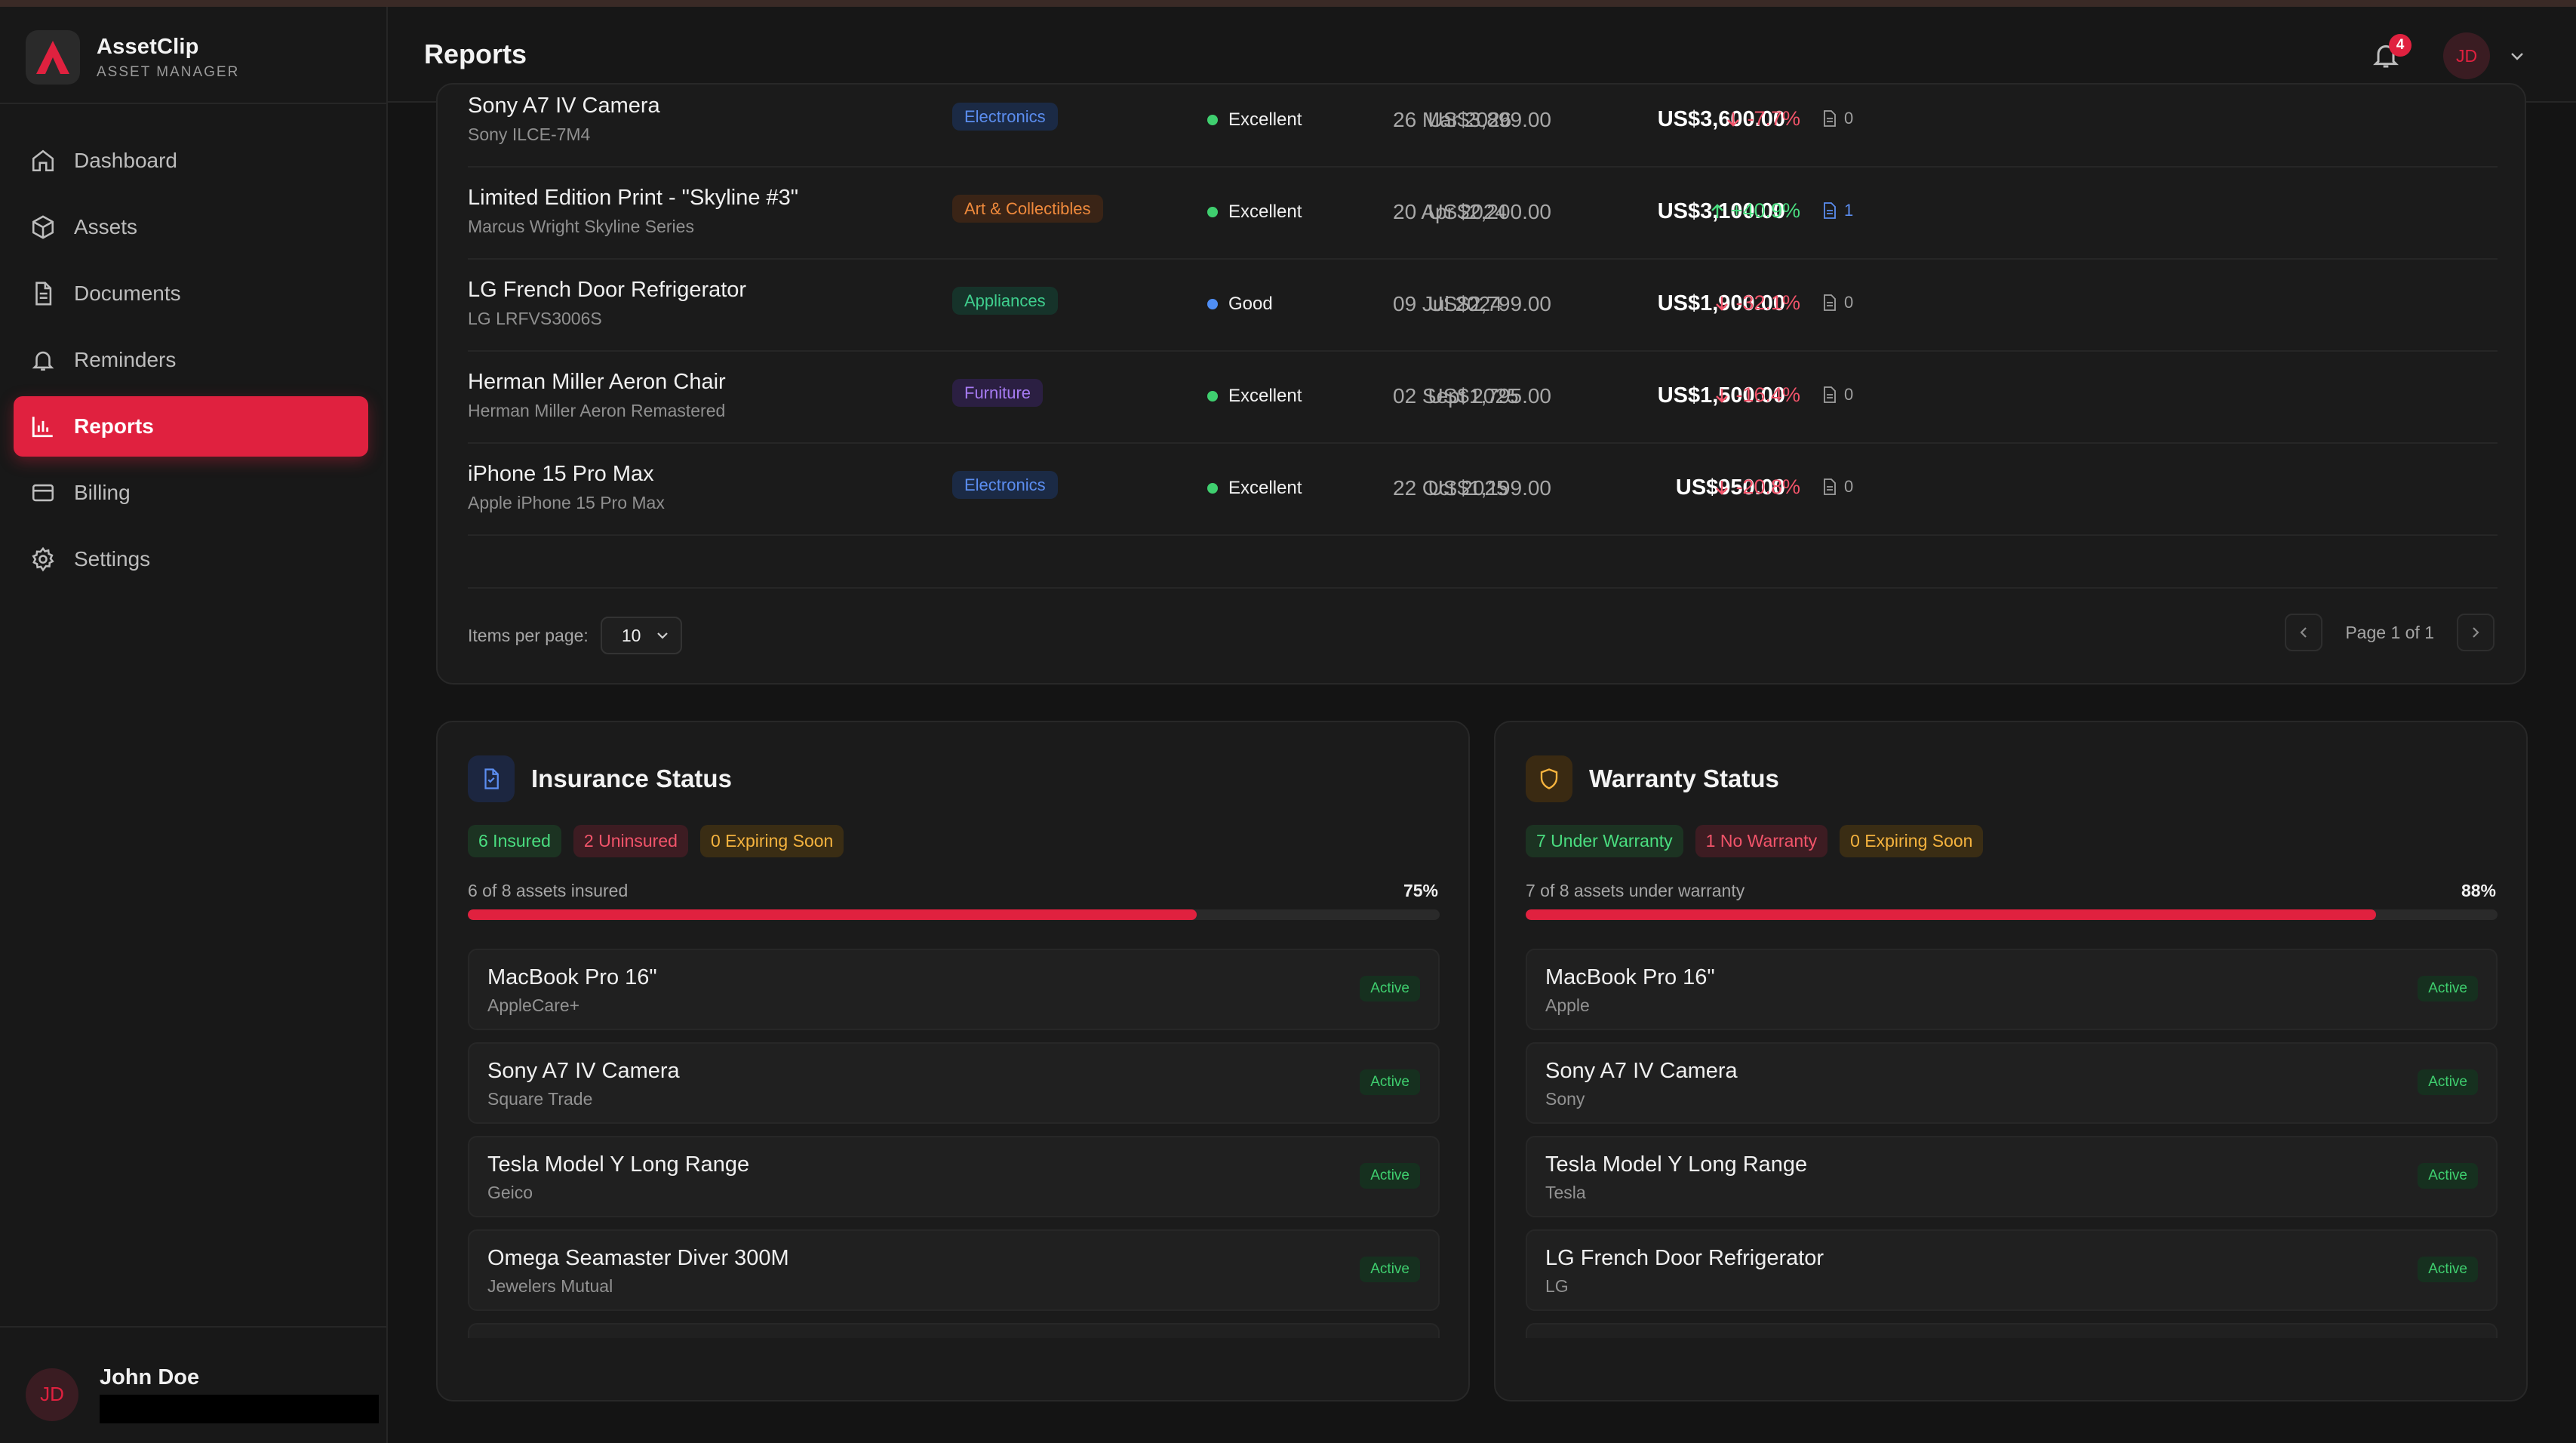  I want to click on app-name: AssetClip, so click(148, 46).